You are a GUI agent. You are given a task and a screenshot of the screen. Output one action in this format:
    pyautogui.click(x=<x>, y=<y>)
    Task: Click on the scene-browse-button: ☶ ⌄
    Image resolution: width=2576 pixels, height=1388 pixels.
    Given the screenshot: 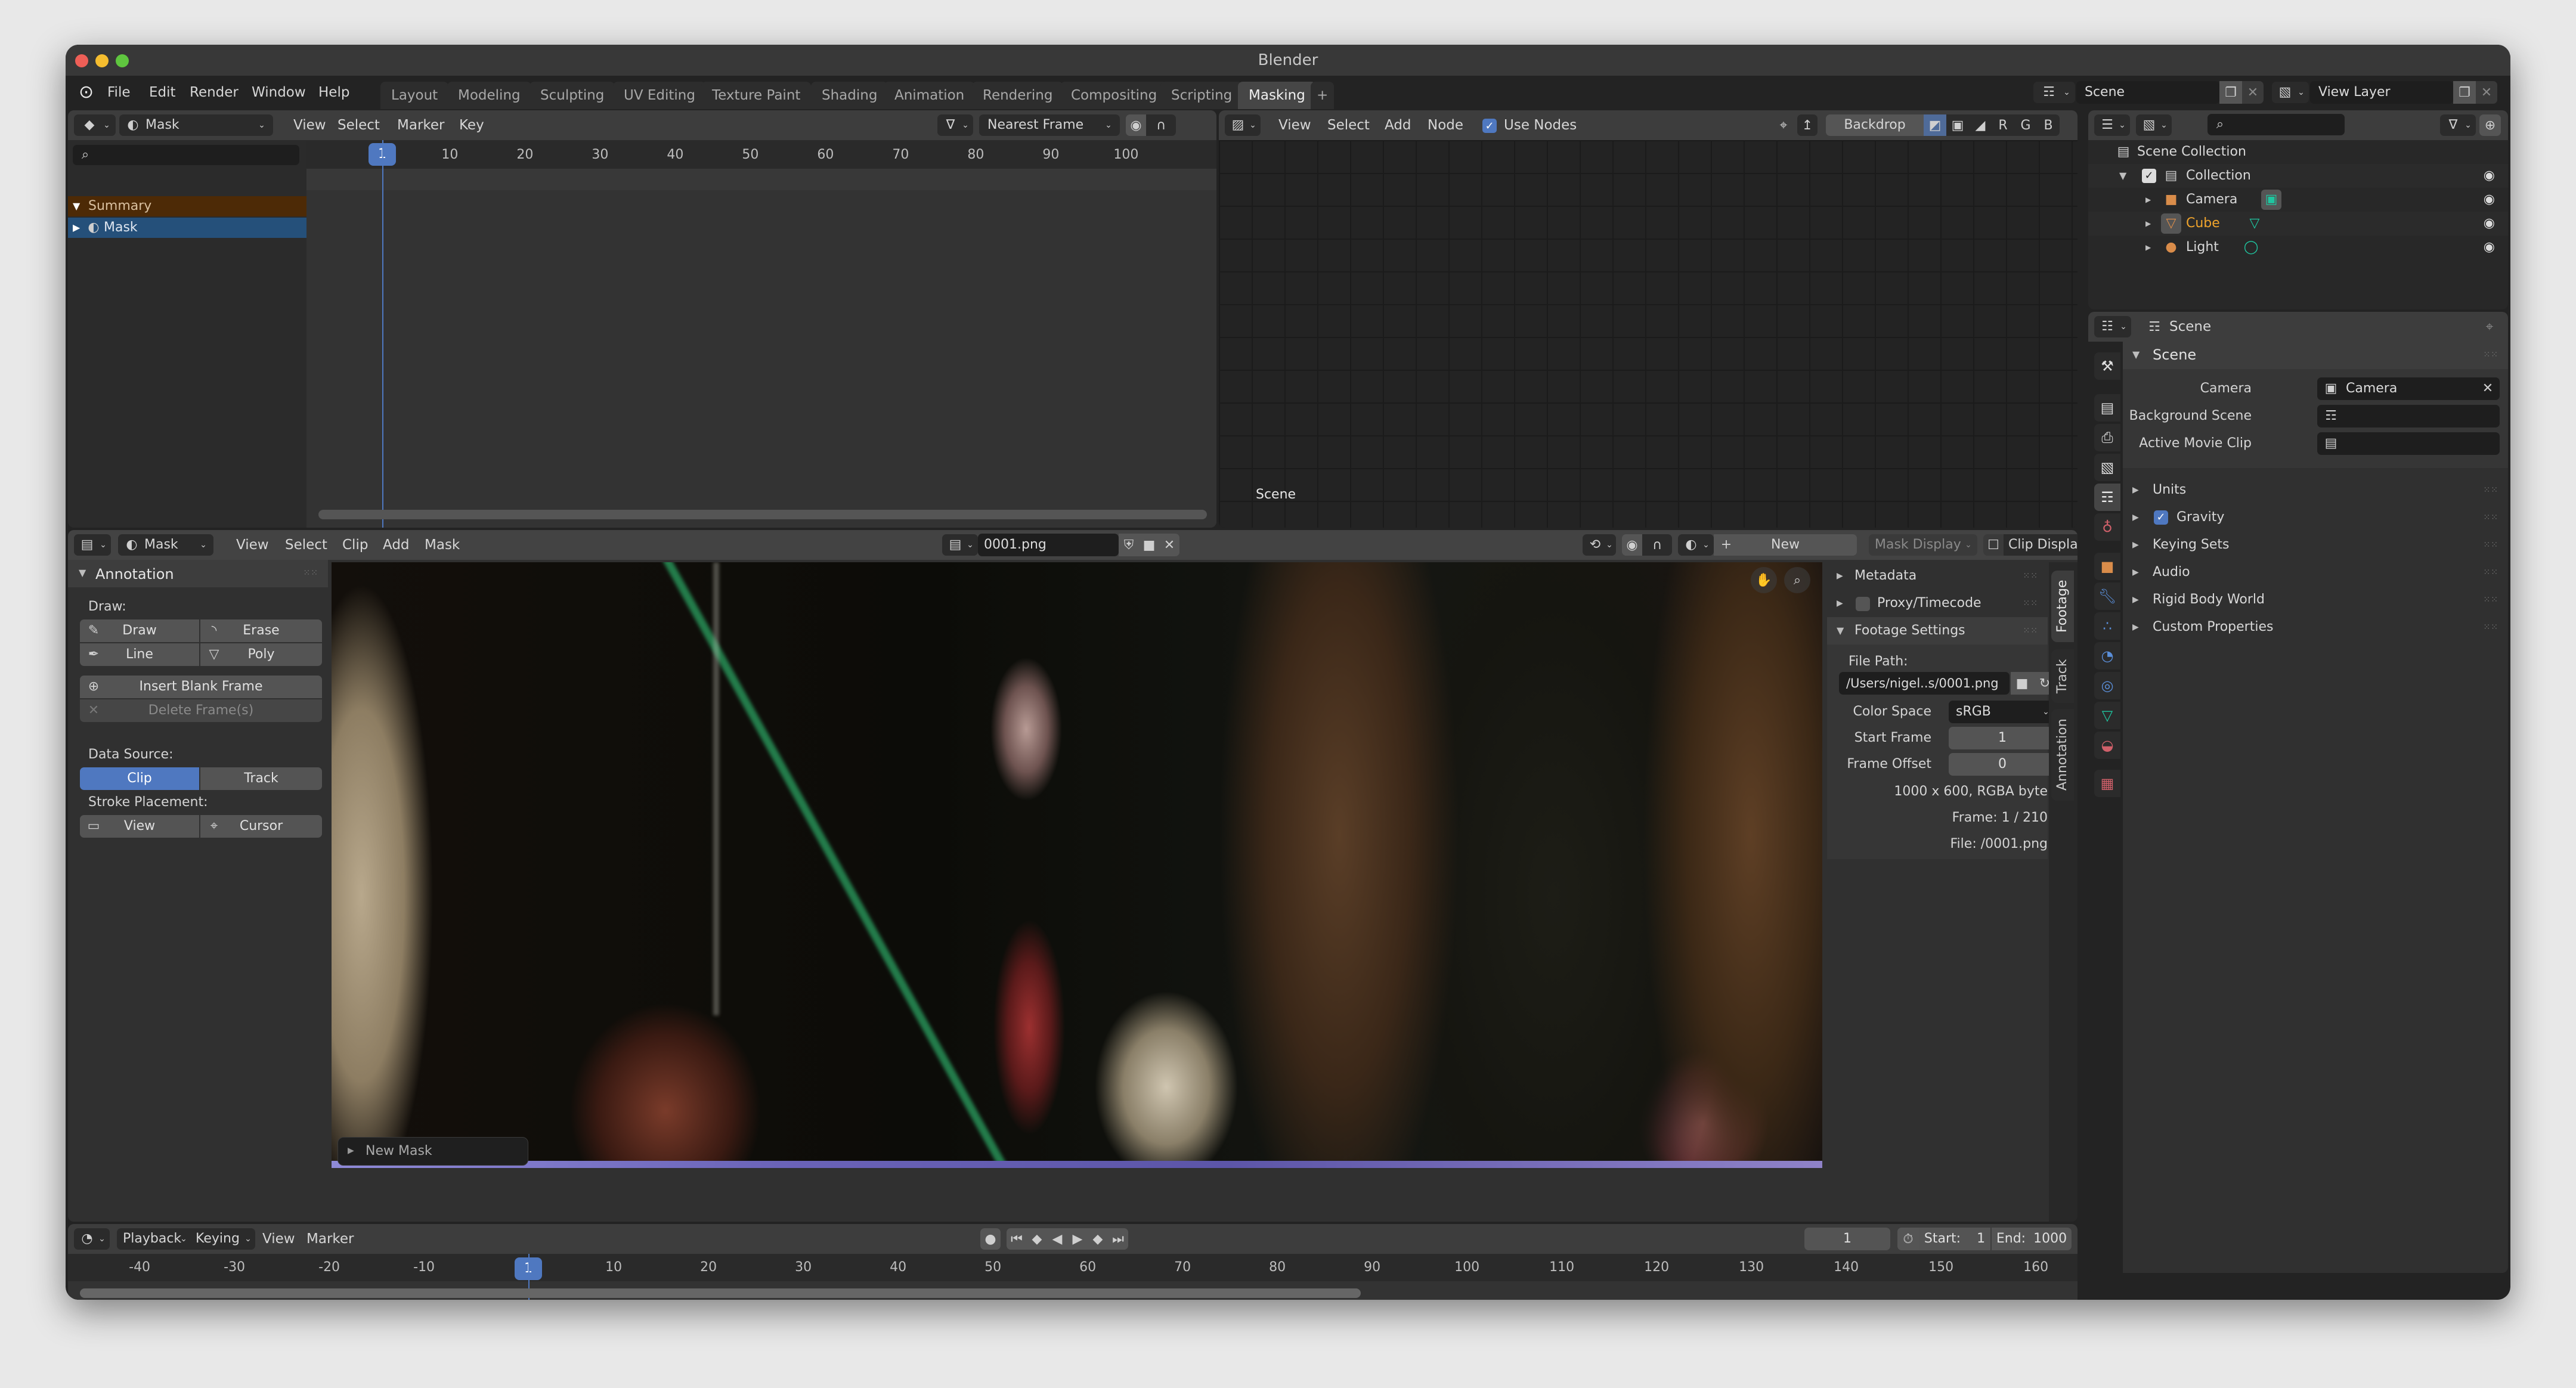 What is the action you would take?
    pyautogui.click(x=2054, y=92)
    